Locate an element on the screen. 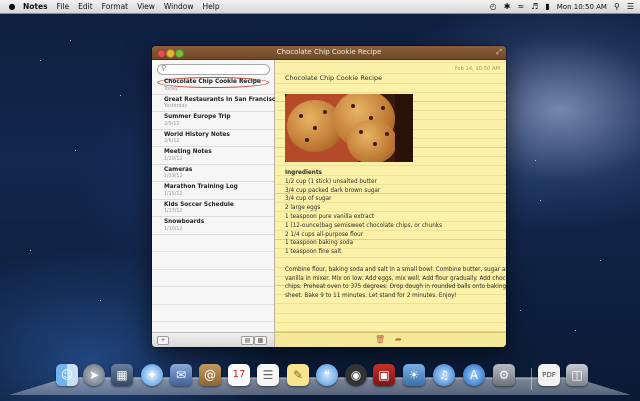  menu-window: Window is located at coordinates (179, 6).